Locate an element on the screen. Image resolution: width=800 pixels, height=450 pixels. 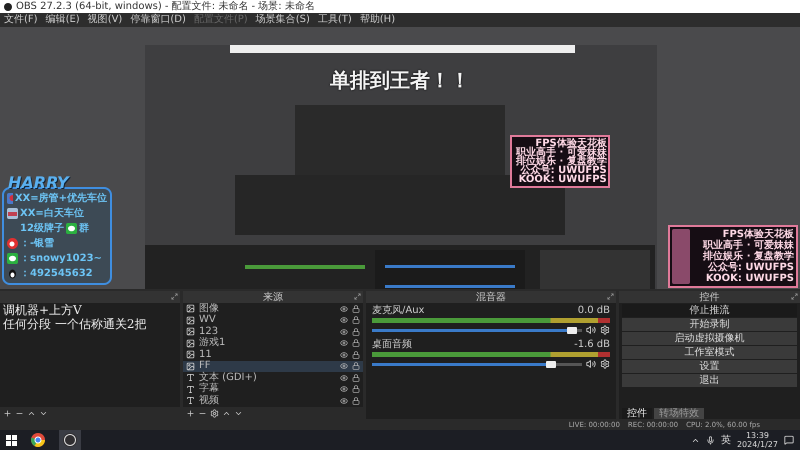
control-button: 停止推流 is located at coordinates (709, 310).